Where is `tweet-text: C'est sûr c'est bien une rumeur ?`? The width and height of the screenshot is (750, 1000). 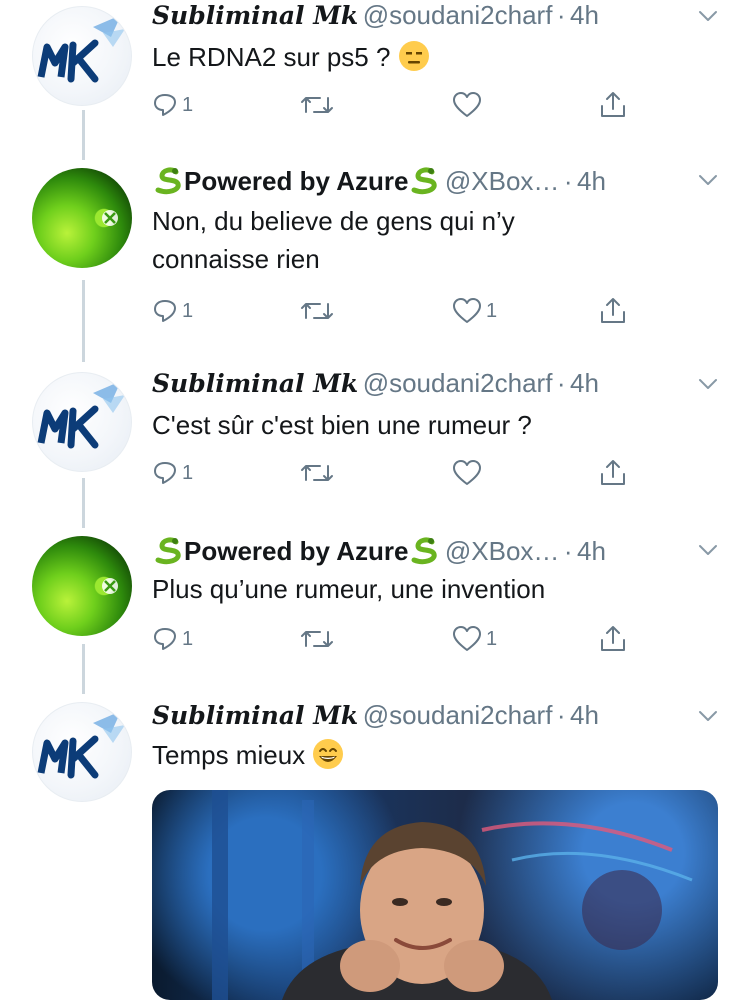
tweet-text: C'est sûr c'est bien une rumeur ? is located at coordinates (342, 425).